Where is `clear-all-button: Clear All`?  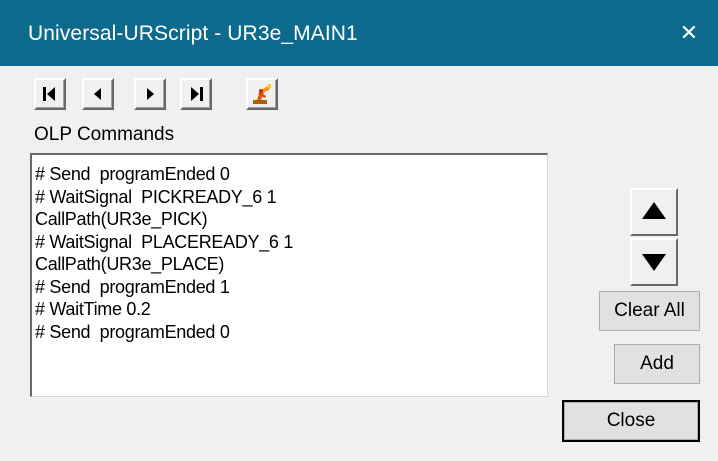
clear-all-button: Clear All is located at coordinates (649, 311).